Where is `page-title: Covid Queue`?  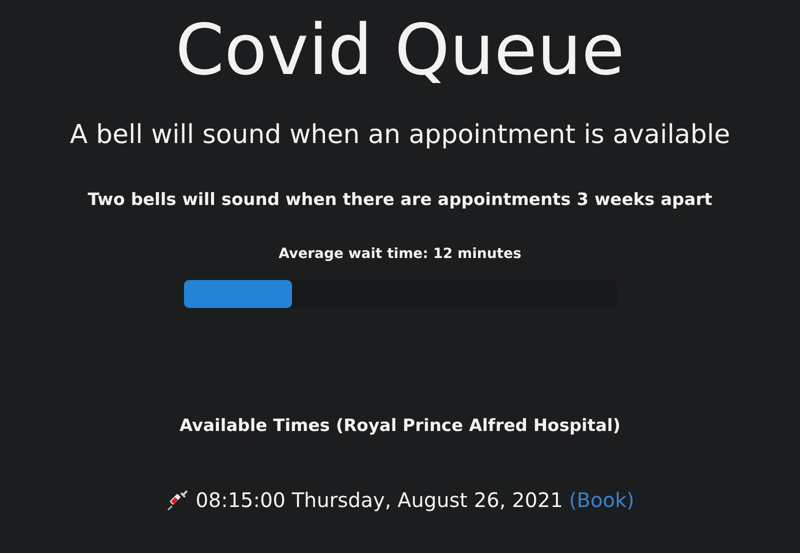 page-title: Covid Queue is located at coordinates (400, 50).